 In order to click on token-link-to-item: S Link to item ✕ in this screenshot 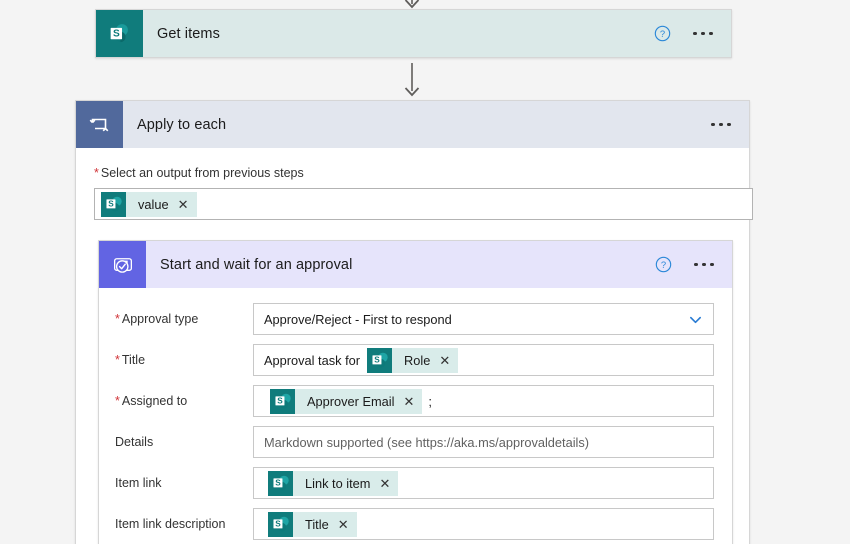, I will do `click(333, 483)`.